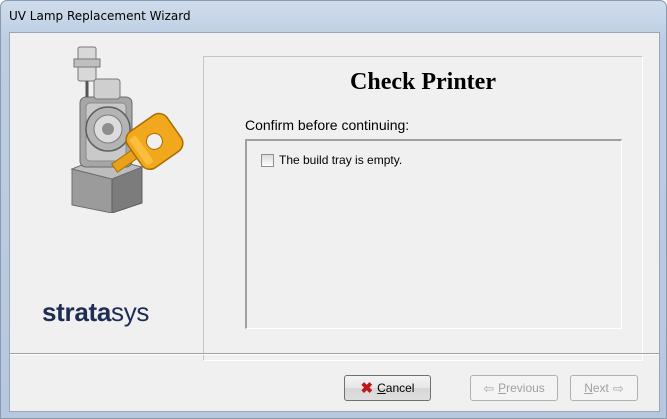 This screenshot has width=667, height=419. I want to click on checklist-item-label: The build tray is empty., so click(340, 160).